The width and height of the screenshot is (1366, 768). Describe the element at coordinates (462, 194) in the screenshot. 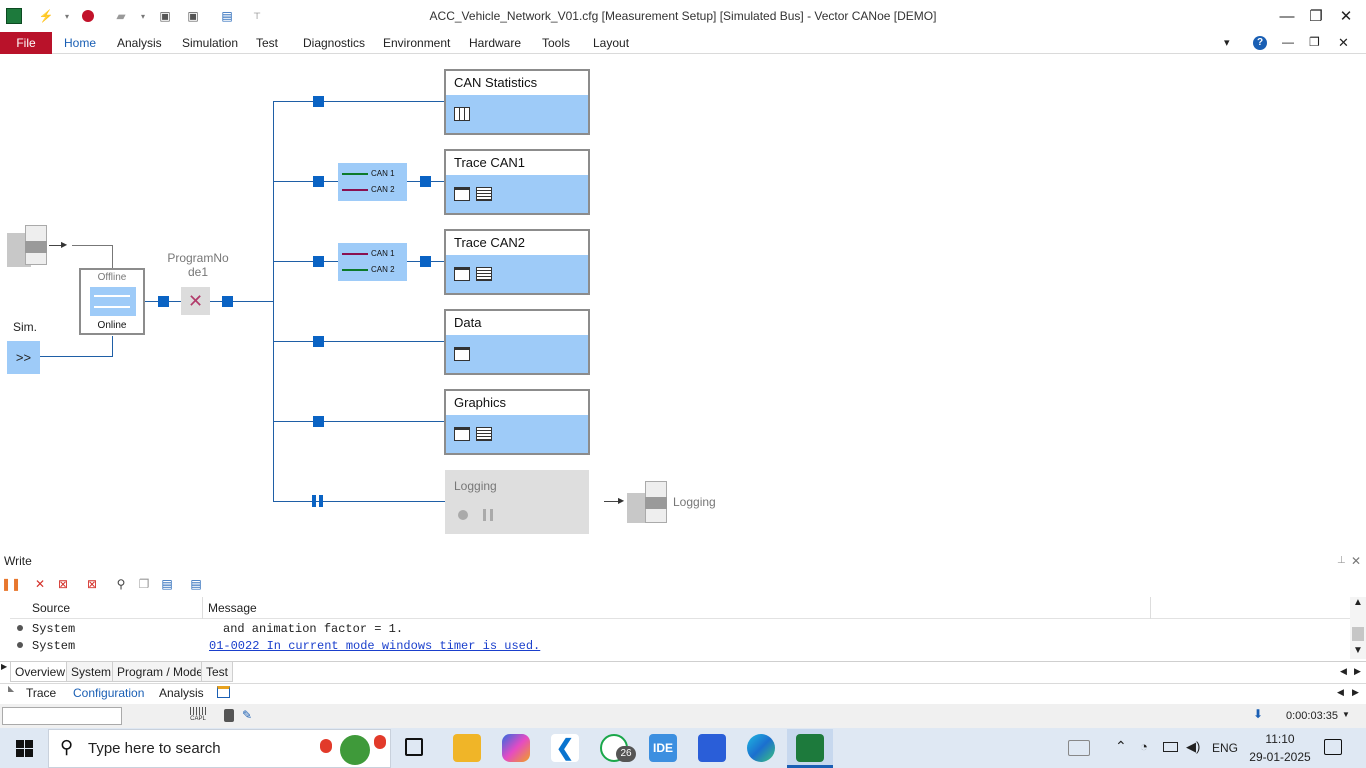

I see `trace-window-icon` at that location.